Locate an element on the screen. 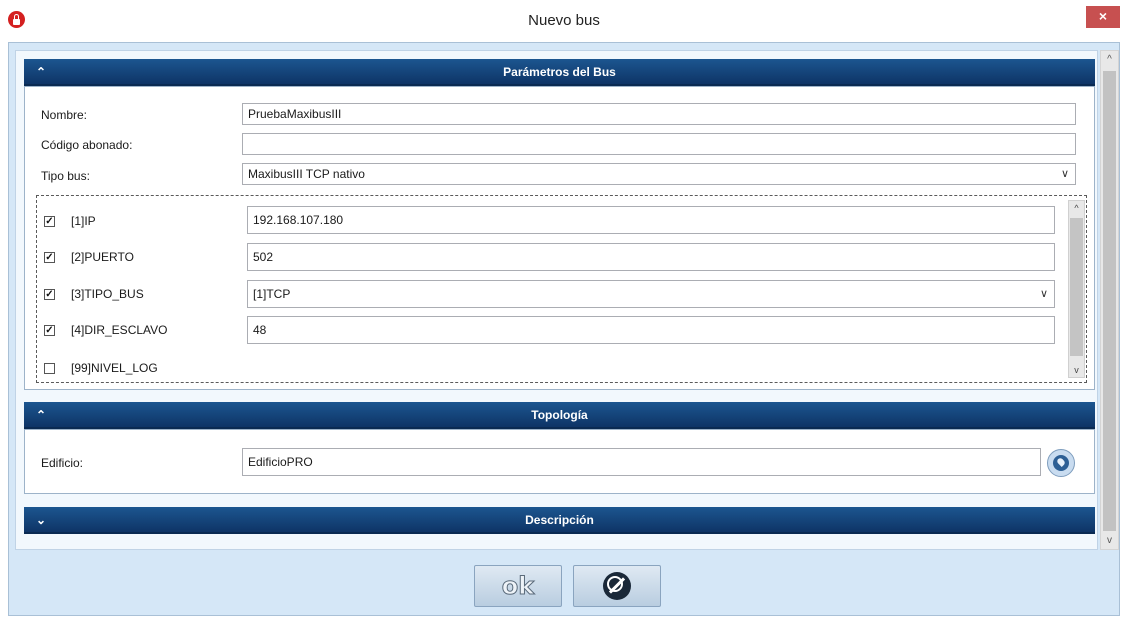 The width and height of the screenshot is (1128, 619). window-title: Nuevo bus is located at coordinates (564, 20).